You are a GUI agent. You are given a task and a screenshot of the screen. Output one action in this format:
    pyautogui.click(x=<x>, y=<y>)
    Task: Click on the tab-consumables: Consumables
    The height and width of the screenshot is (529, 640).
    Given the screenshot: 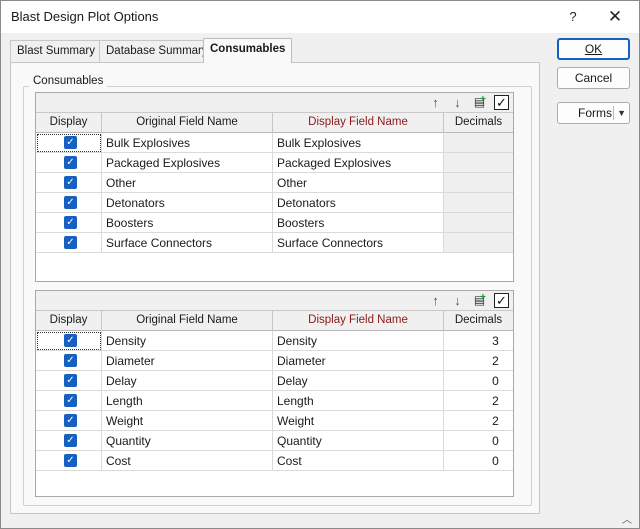 What is the action you would take?
    pyautogui.click(x=248, y=50)
    